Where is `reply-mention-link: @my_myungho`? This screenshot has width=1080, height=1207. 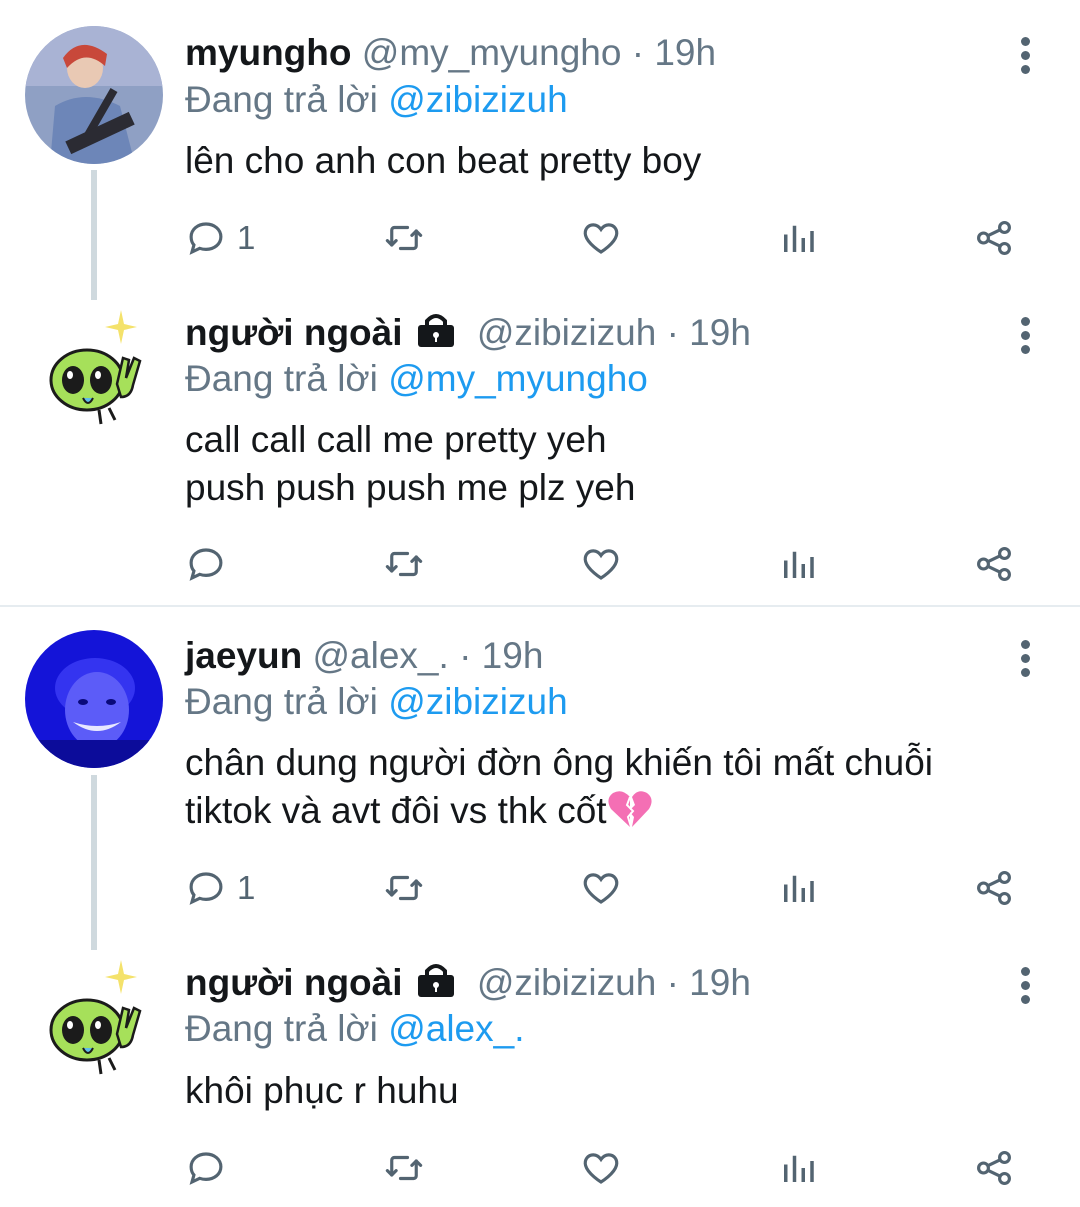
reply-mention-link: @my_myungho is located at coordinates (518, 378).